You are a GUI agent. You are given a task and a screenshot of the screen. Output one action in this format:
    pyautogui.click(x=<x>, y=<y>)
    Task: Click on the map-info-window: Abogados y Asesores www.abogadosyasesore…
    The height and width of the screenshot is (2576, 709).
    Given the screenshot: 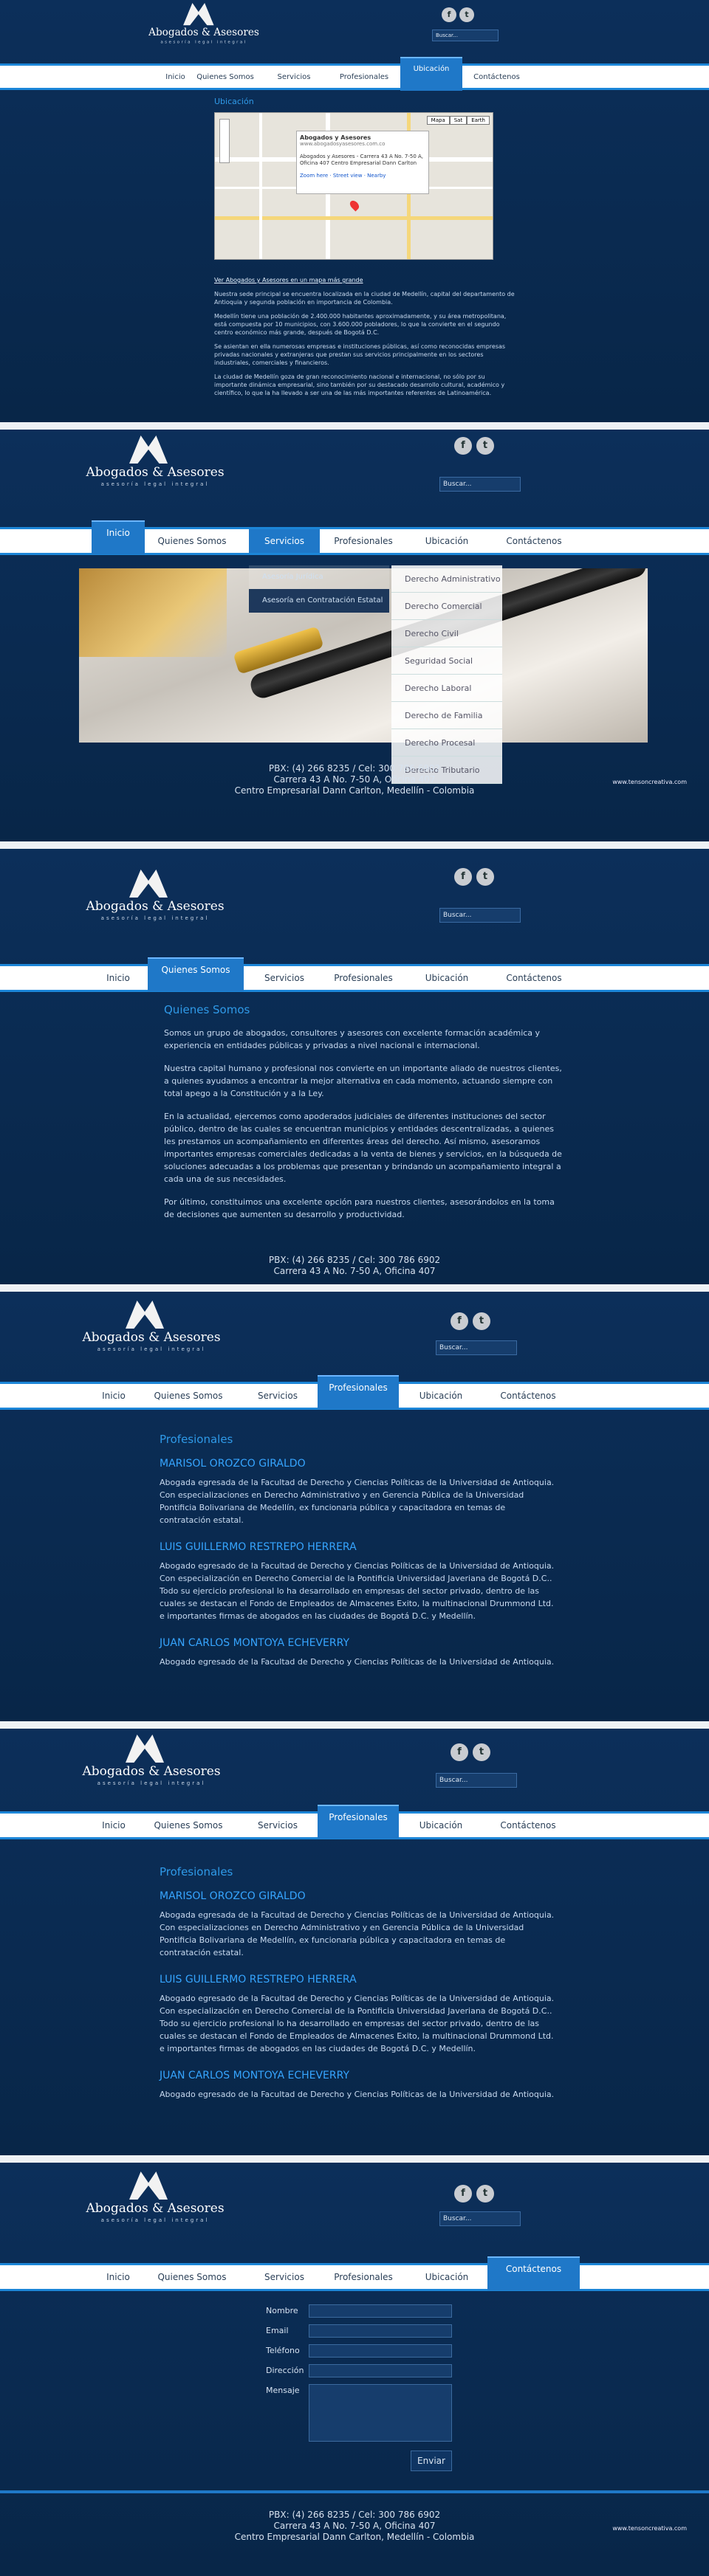 What is the action you would take?
    pyautogui.click(x=362, y=163)
    